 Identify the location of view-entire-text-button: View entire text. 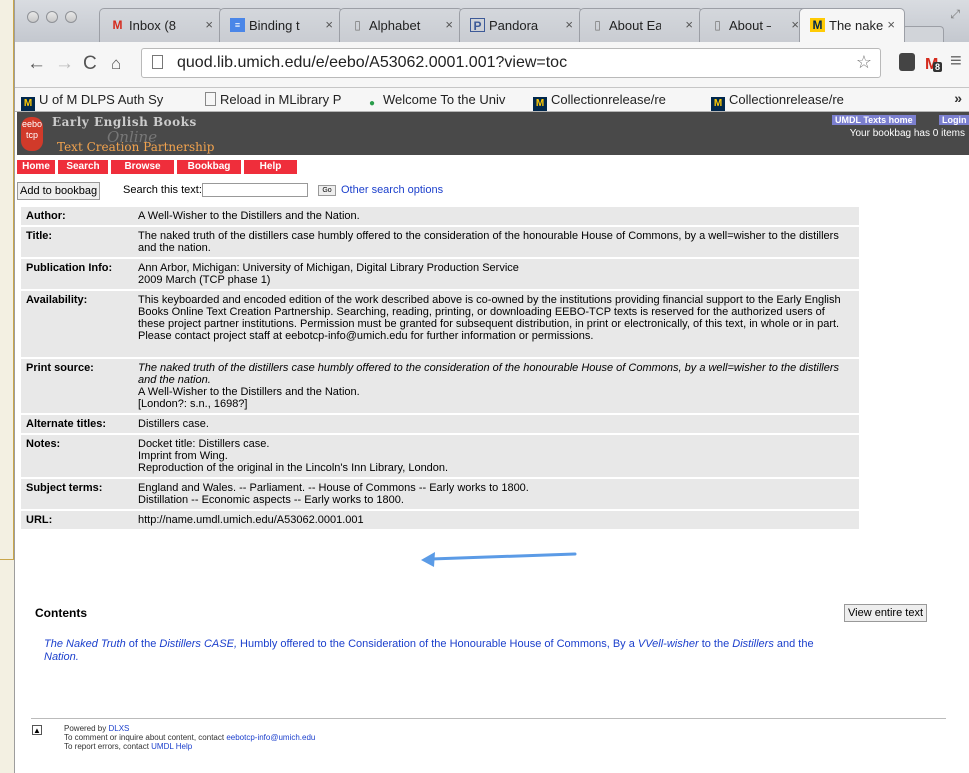
(886, 613).